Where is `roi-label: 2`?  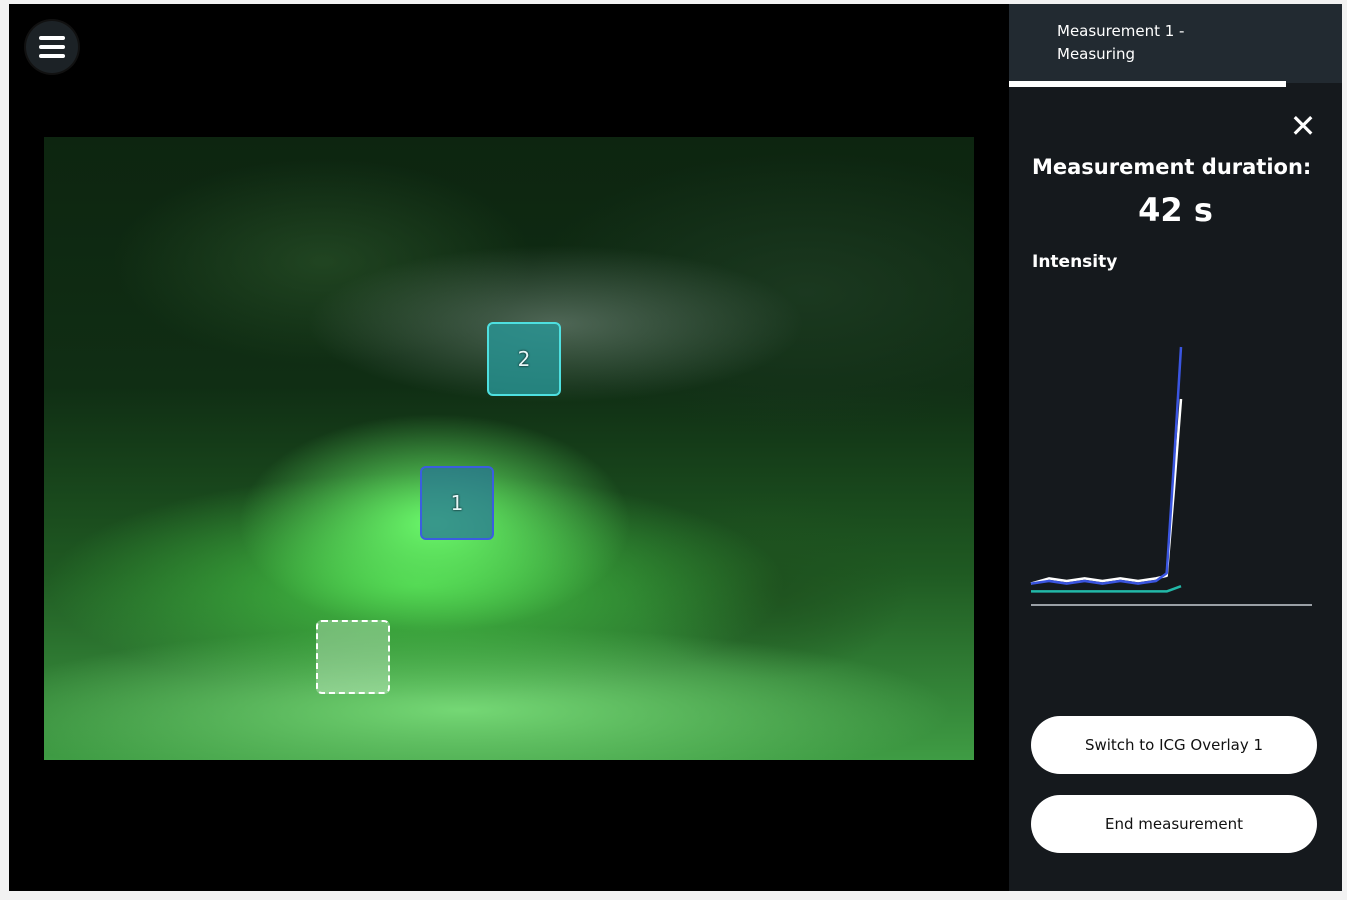
roi-label: 2 is located at coordinates (524, 359).